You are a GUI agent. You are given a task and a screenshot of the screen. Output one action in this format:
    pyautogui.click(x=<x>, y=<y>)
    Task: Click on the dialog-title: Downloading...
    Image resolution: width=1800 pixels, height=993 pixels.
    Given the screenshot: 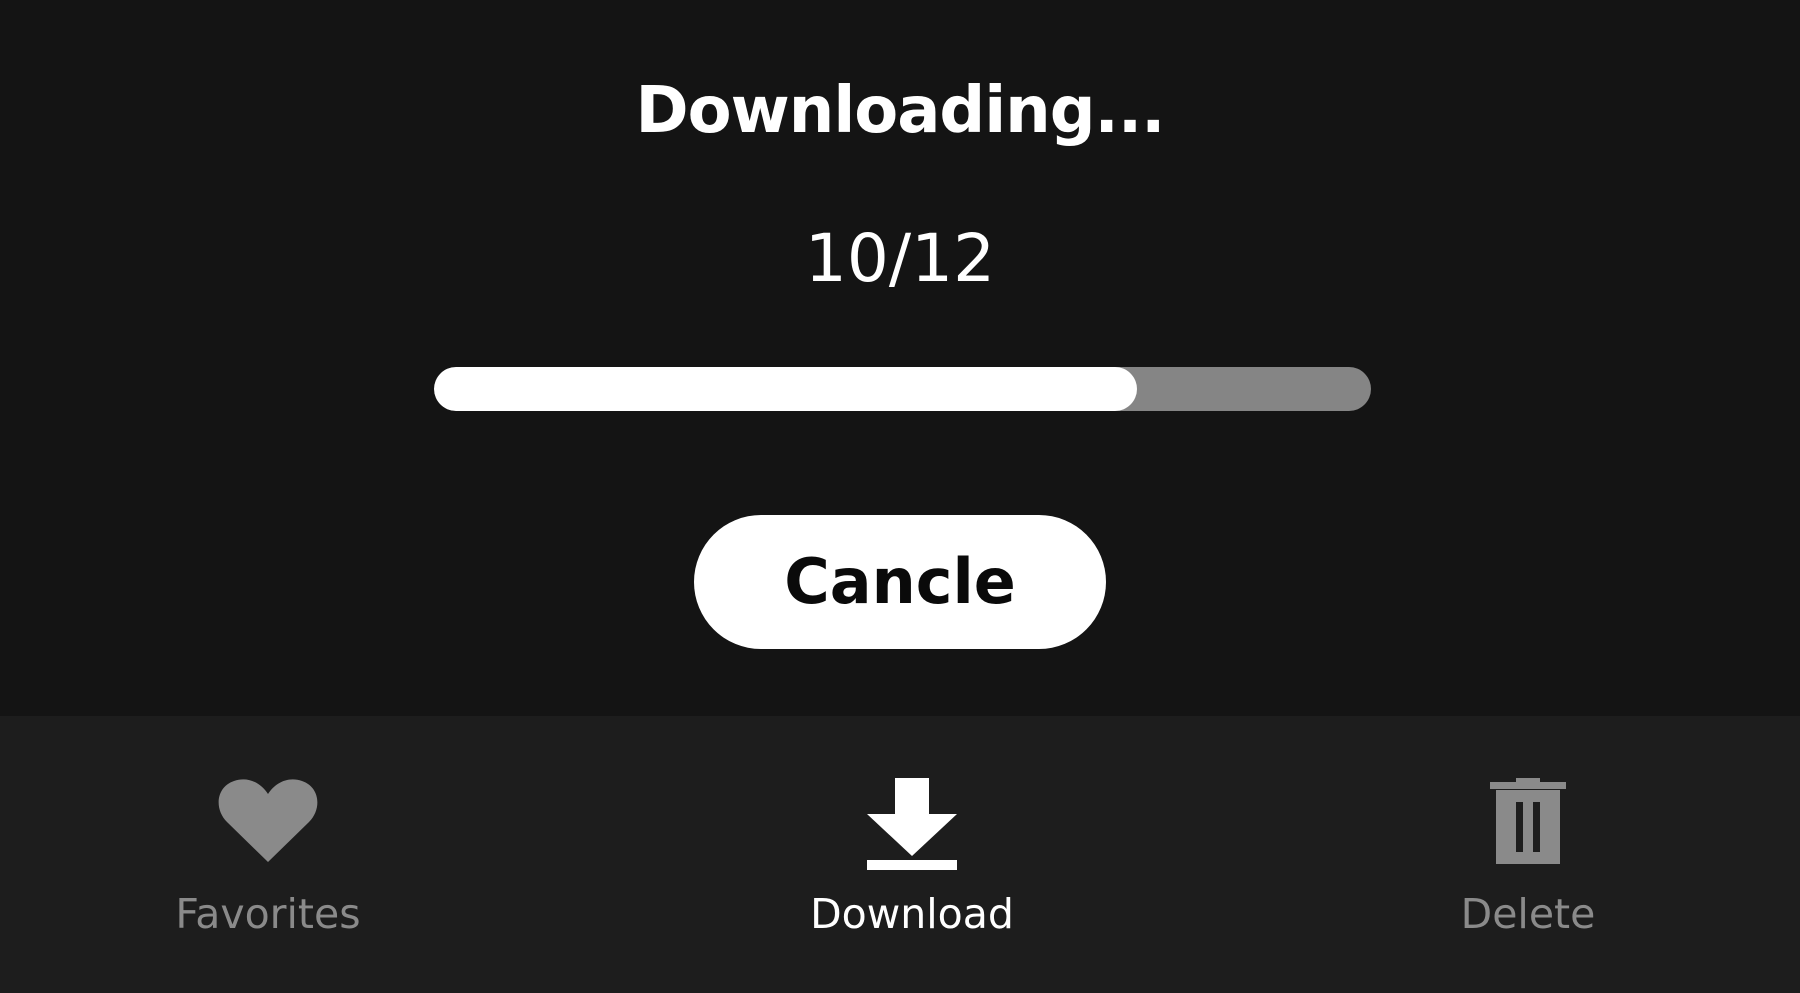 What is the action you would take?
    pyautogui.click(x=900, y=111)
    